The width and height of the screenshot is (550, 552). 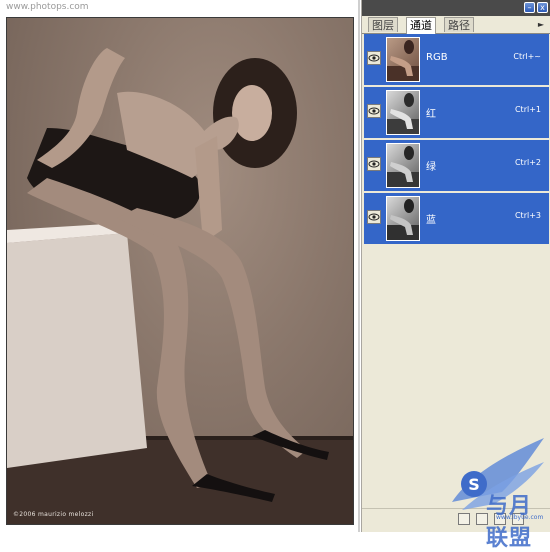 What do you see at coordinates (383, 24) in the screenshot?
I see `tab-layers: 图层` at bounding box center [383, 24].